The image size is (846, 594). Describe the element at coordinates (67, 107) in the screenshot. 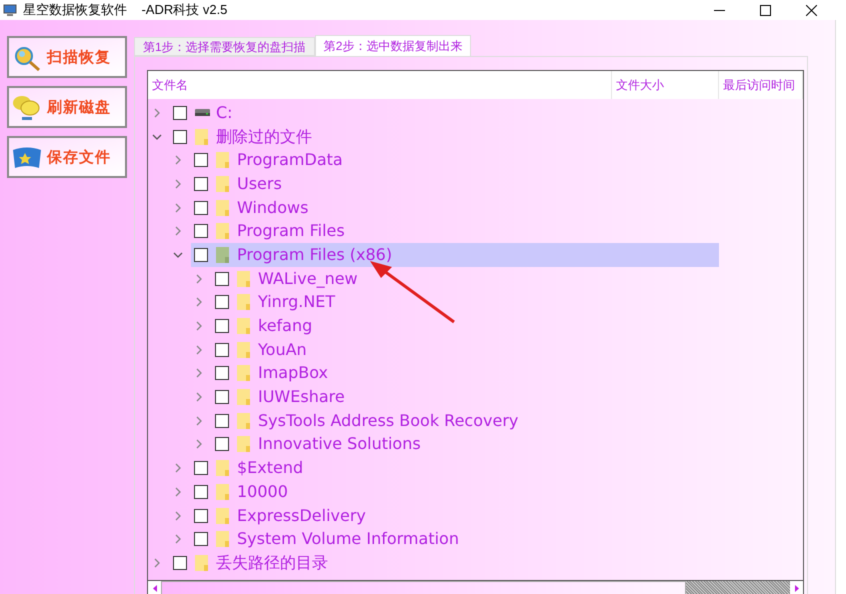

I see `sidebar-button: 刷新磁盘` at that location.